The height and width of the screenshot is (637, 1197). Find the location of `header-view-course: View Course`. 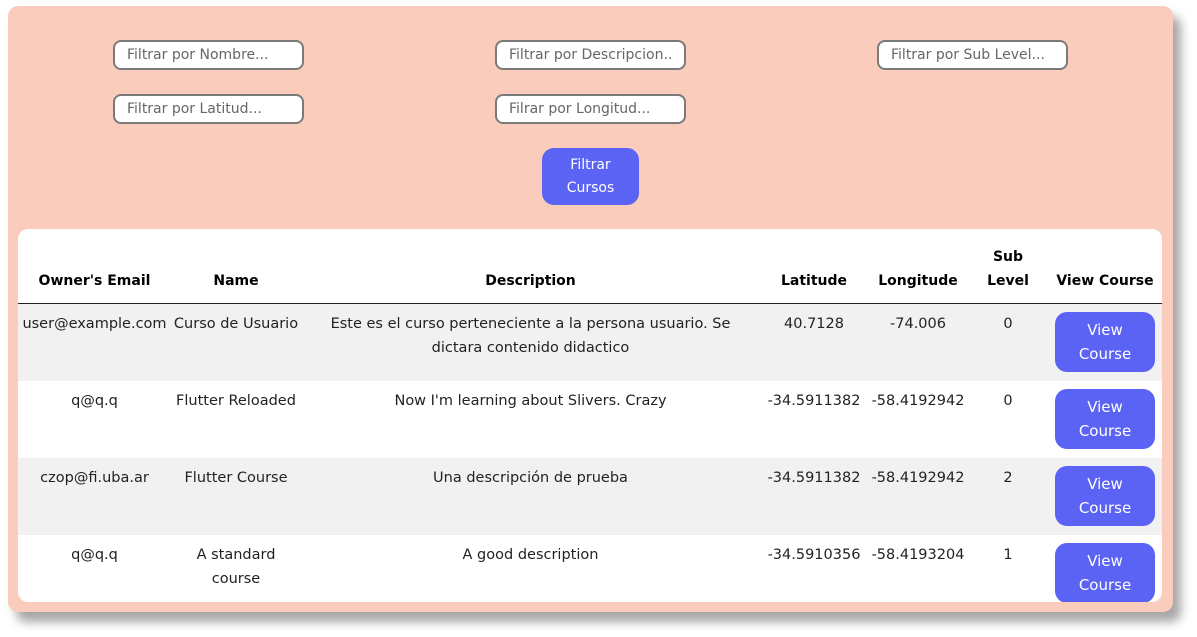

header-view-course: View Course is located at coordinates (1105, 266).